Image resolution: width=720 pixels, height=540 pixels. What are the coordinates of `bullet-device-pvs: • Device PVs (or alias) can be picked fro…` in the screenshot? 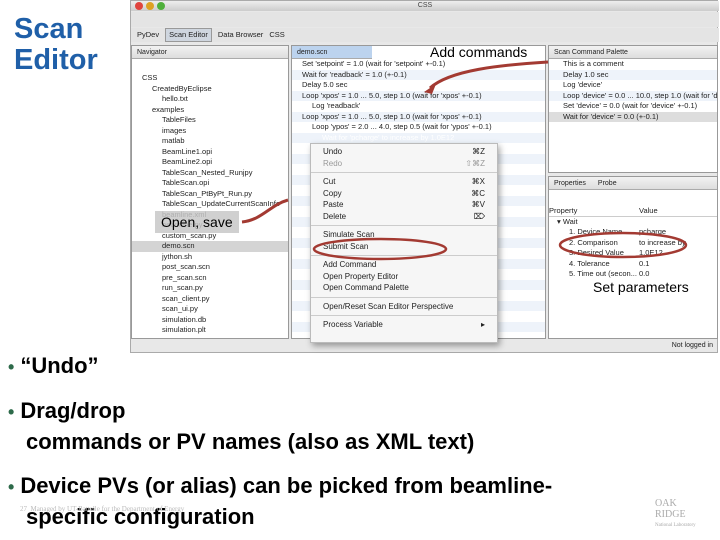 It's located at (280, 501).